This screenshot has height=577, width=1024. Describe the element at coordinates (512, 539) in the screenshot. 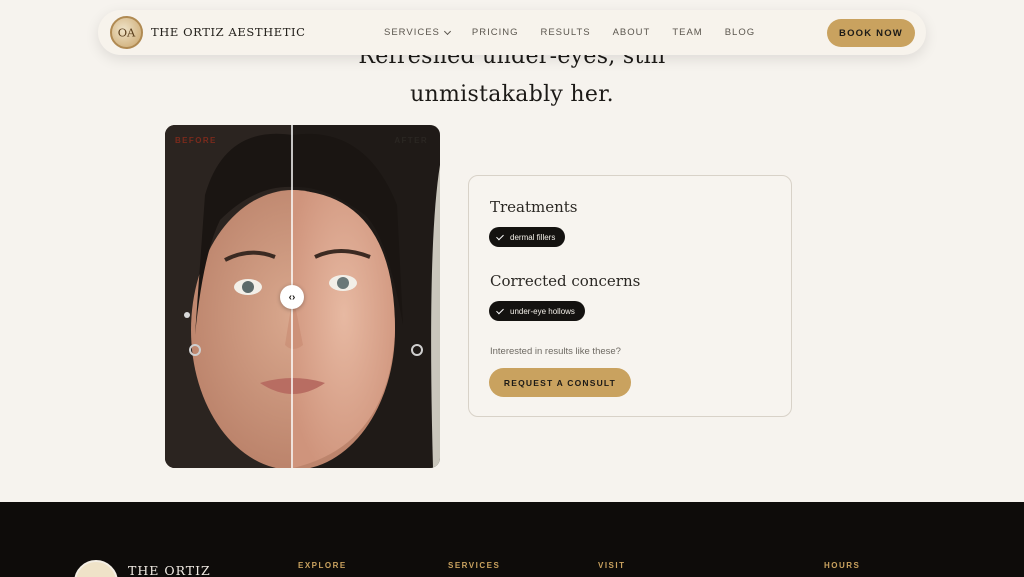

I see `site-footer: THE ORTIZ EXPLORE SERVICES VISIT HOURS` at that location.